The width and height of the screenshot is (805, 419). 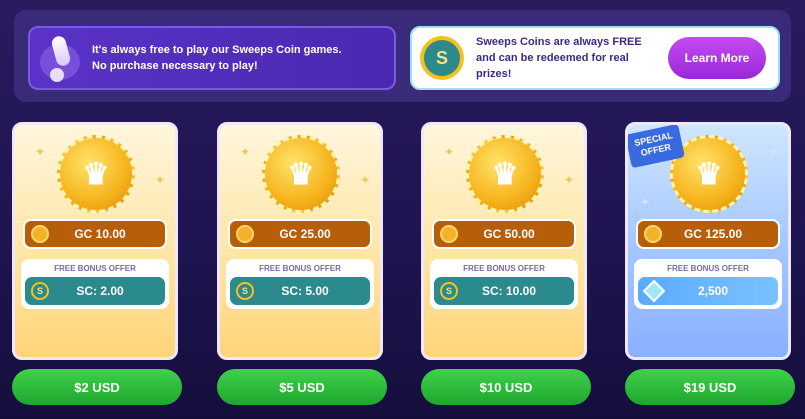 I want to click on learn-more-button: Learn More, so click(x=717, y=58).